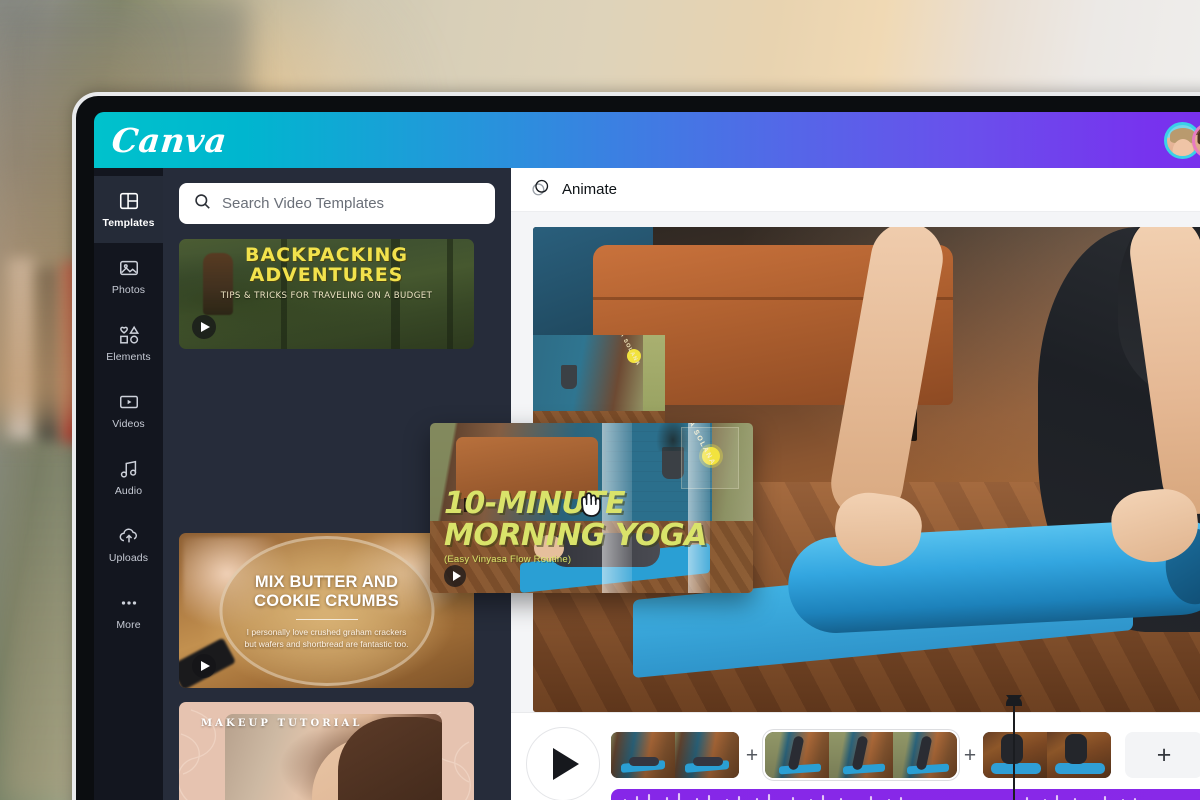  I want to click on sidebar-item-label: More, so click(128, 625).